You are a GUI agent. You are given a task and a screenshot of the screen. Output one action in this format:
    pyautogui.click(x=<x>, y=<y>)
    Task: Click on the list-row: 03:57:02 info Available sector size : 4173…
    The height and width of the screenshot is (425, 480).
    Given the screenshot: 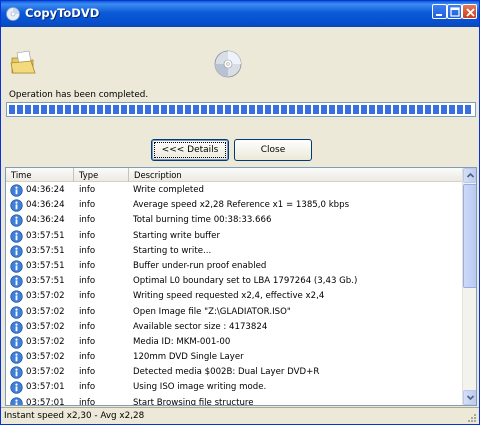 What is the action you would take?
    pyautogui.click(x=234, y=327)
    